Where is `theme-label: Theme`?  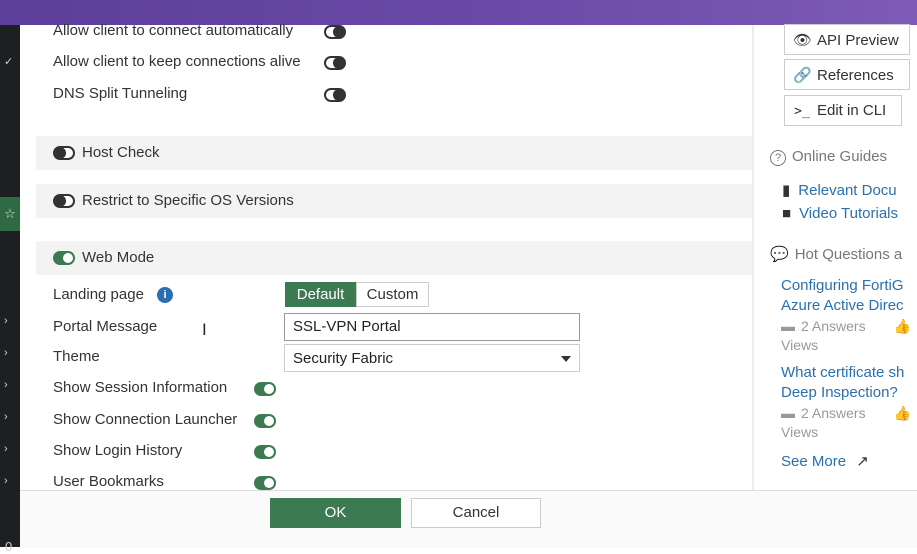
theme-label: Theme is located at coordinates (76, 356).